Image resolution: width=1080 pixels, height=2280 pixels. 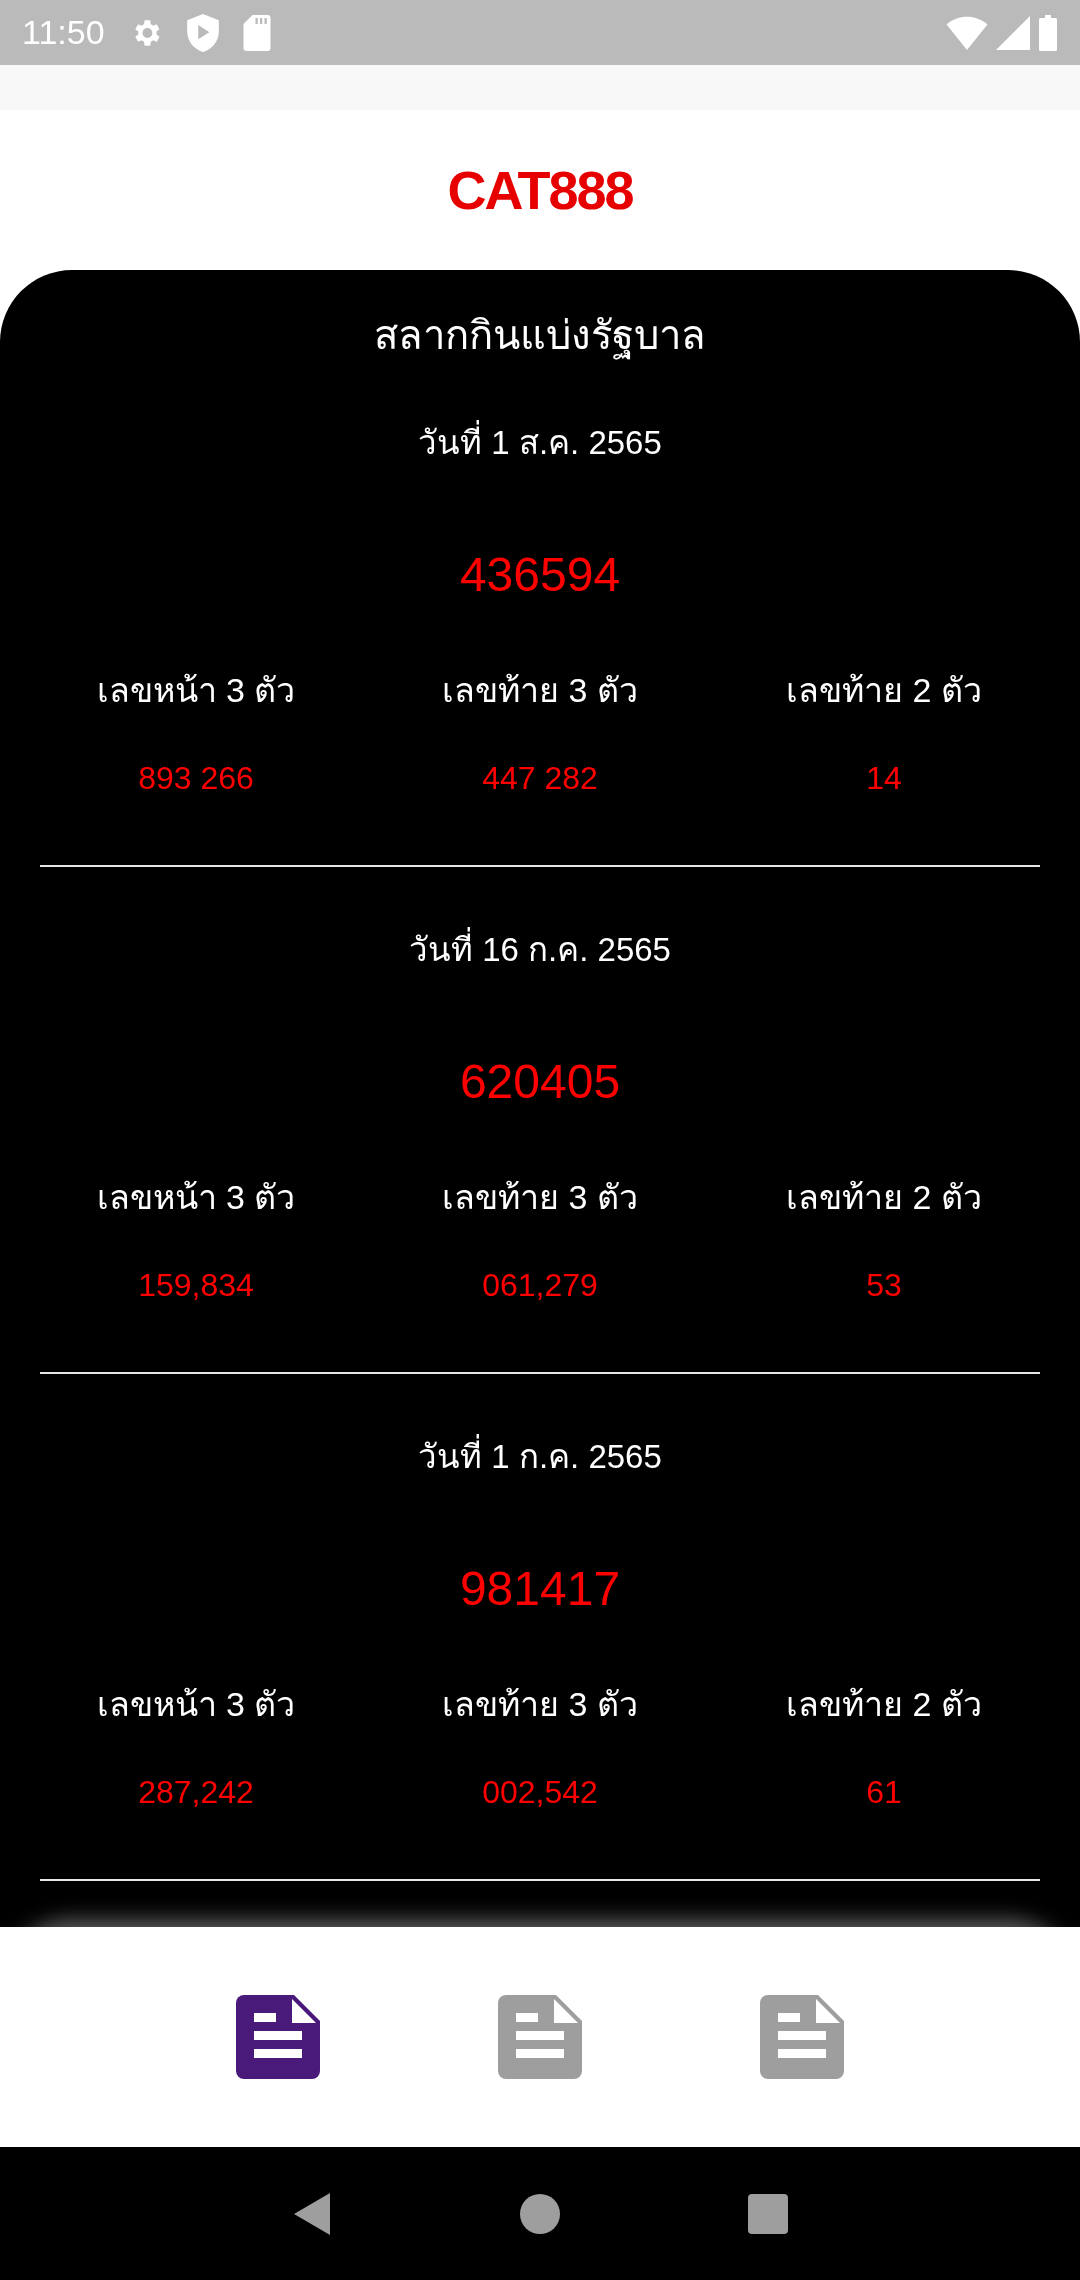 What do you see at coordinates (540, 778) in the screenshot?
I see `prize-number: 447 282` at bounding box center [540, 778].